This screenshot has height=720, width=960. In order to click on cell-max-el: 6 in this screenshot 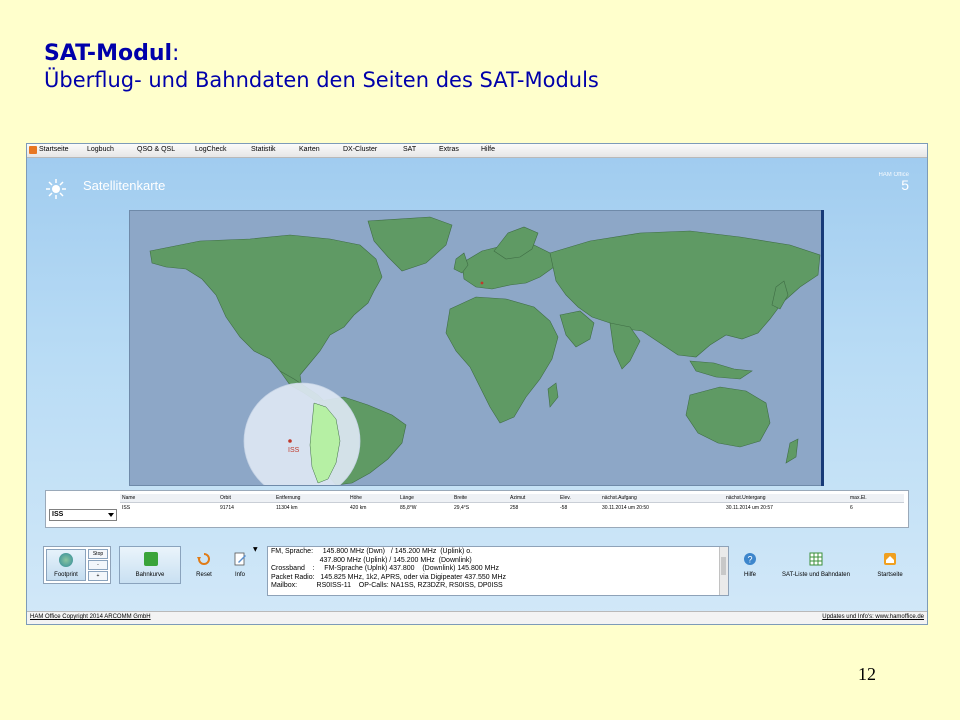, I will do `click(851, 508)`.